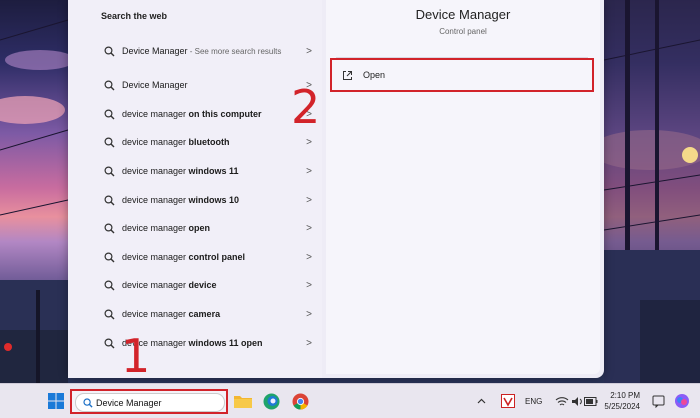 The image size is (700, 418). I want to click on open-button: Open, so click(462, 75).